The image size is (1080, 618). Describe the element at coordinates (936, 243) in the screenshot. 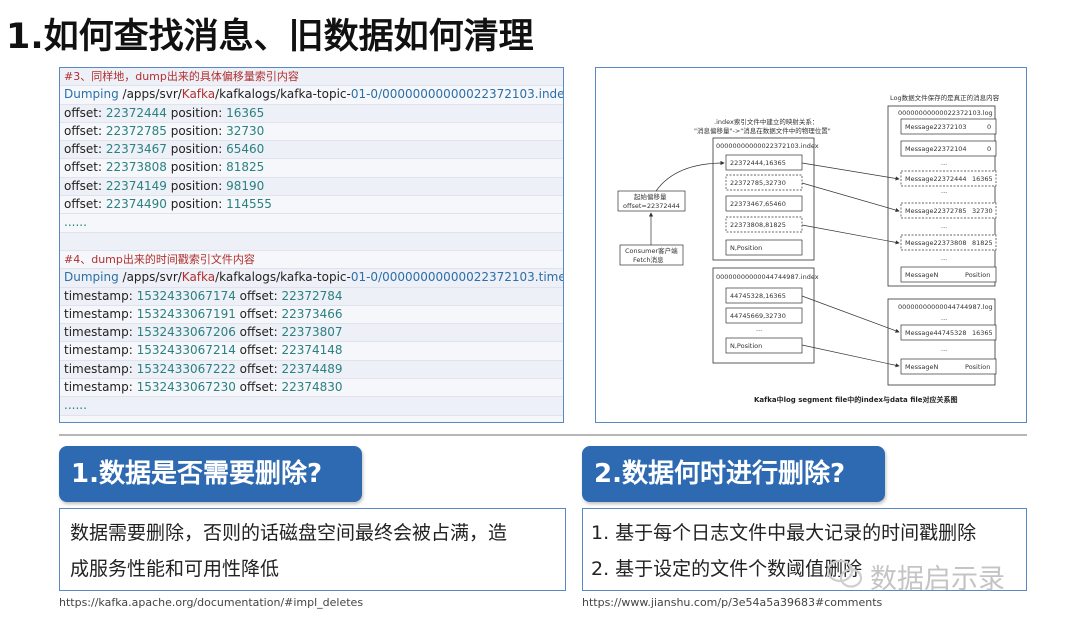

I see `svg-text: Message22373808` at that location.